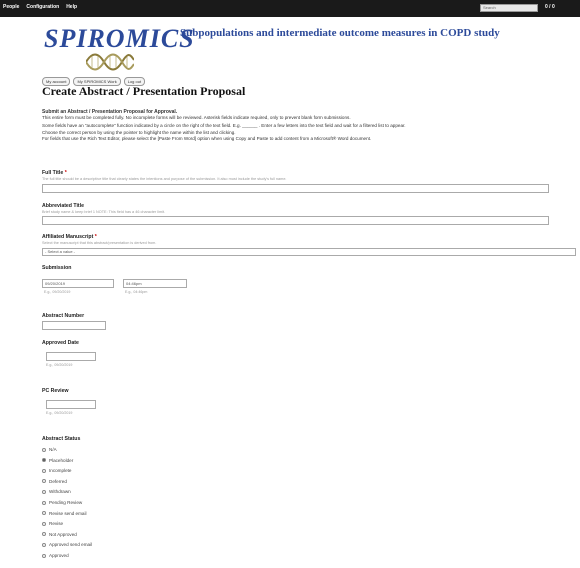 Image resolution: width=580 pixels, height=568 pixels. Describe the element at coordinates (61, 439) in the screenshot. I see `abstract-status-label: Abstract Status` at that location.